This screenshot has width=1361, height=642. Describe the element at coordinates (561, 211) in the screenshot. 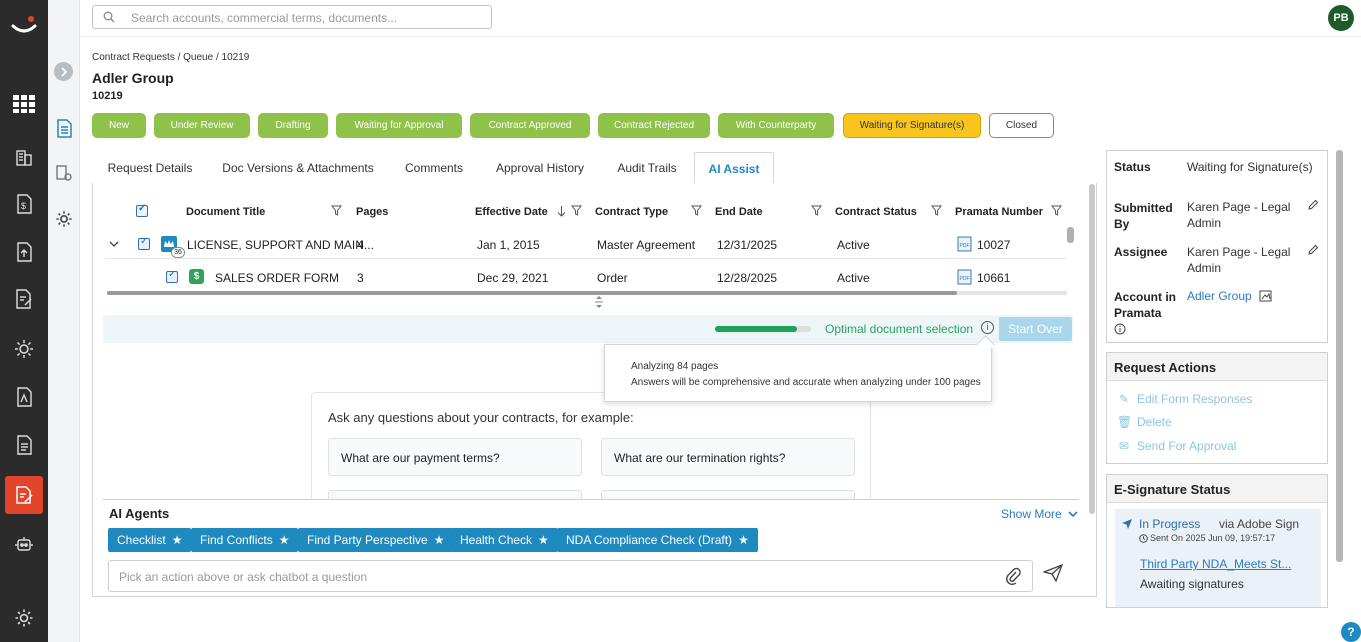

I see `sort-down-icon` at that location.